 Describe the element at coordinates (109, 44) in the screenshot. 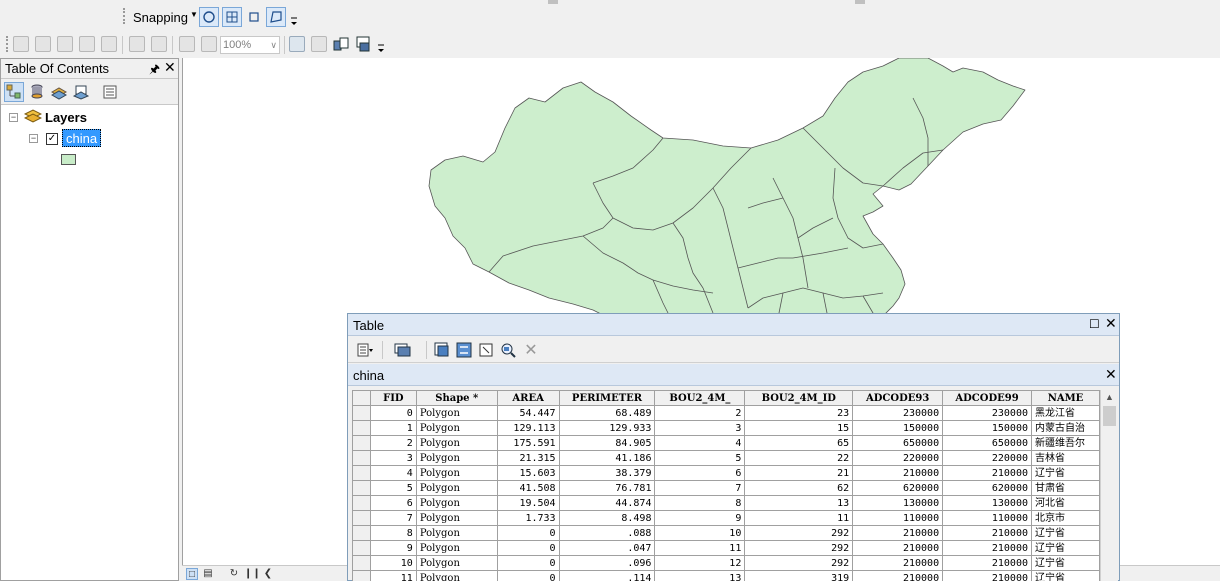

I see `fixed-zoom-icon` at that location.